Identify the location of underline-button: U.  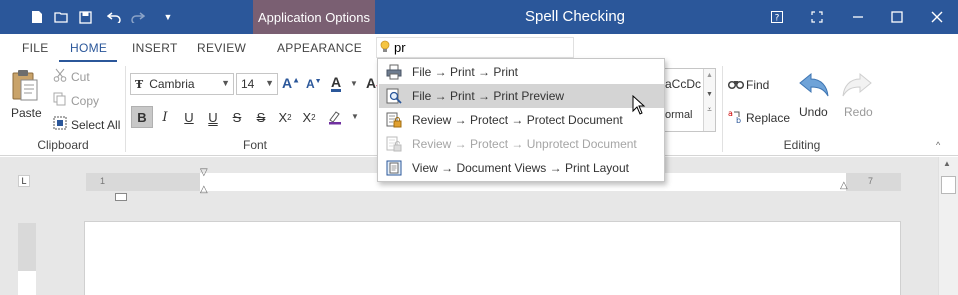
(189, 117).